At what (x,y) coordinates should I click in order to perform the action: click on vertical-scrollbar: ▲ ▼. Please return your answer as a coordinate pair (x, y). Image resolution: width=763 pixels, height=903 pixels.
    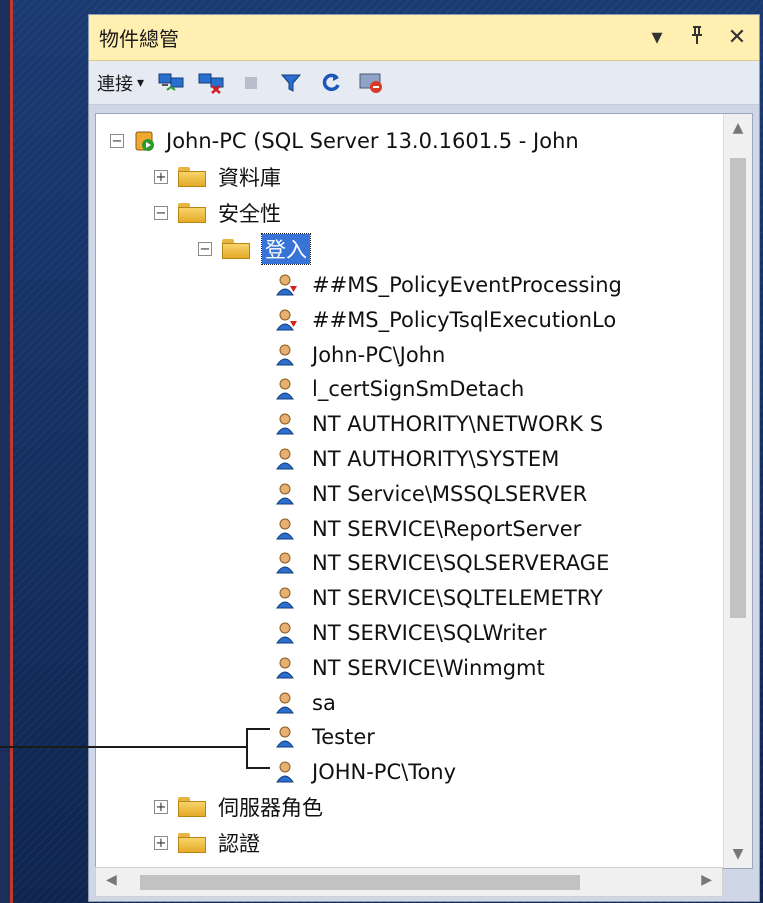
    Looking at the image, I should click on (737, 491).